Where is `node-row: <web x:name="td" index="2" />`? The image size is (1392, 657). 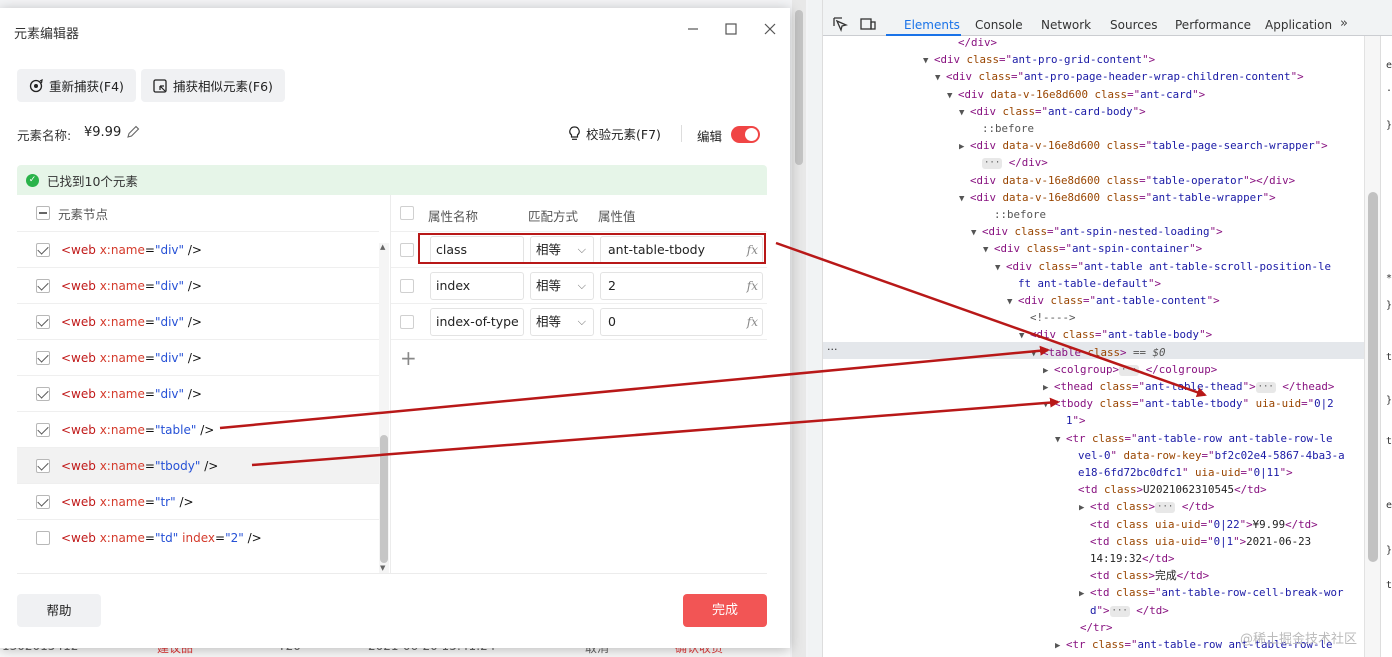
node-row: <web x:name="td" index="2" /> is located at coordinates (198, 537).